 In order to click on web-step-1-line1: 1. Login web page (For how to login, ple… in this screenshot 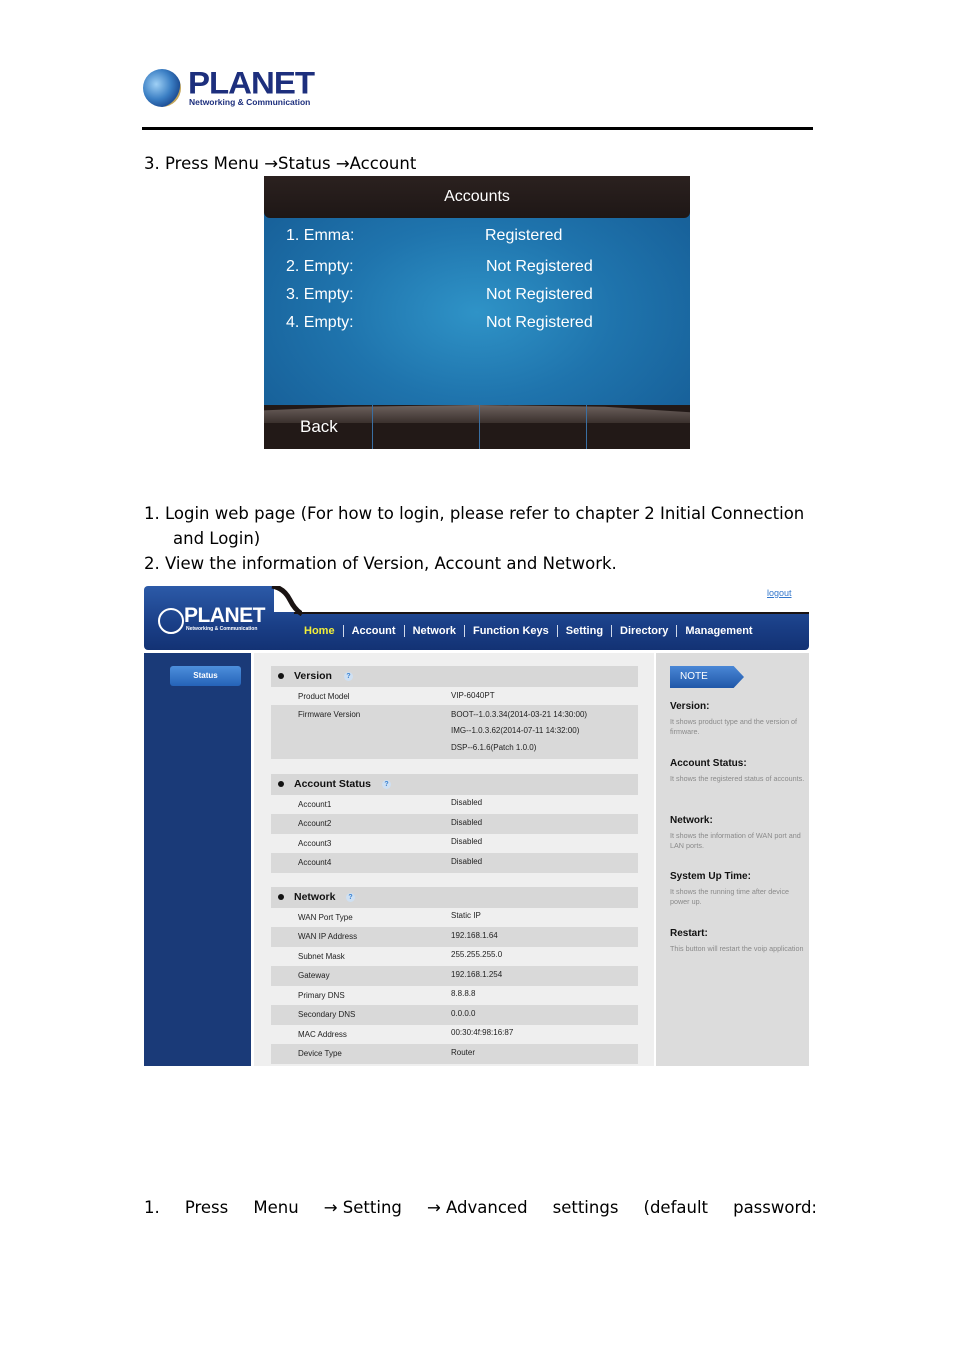, I will do `click(474, 513)`.